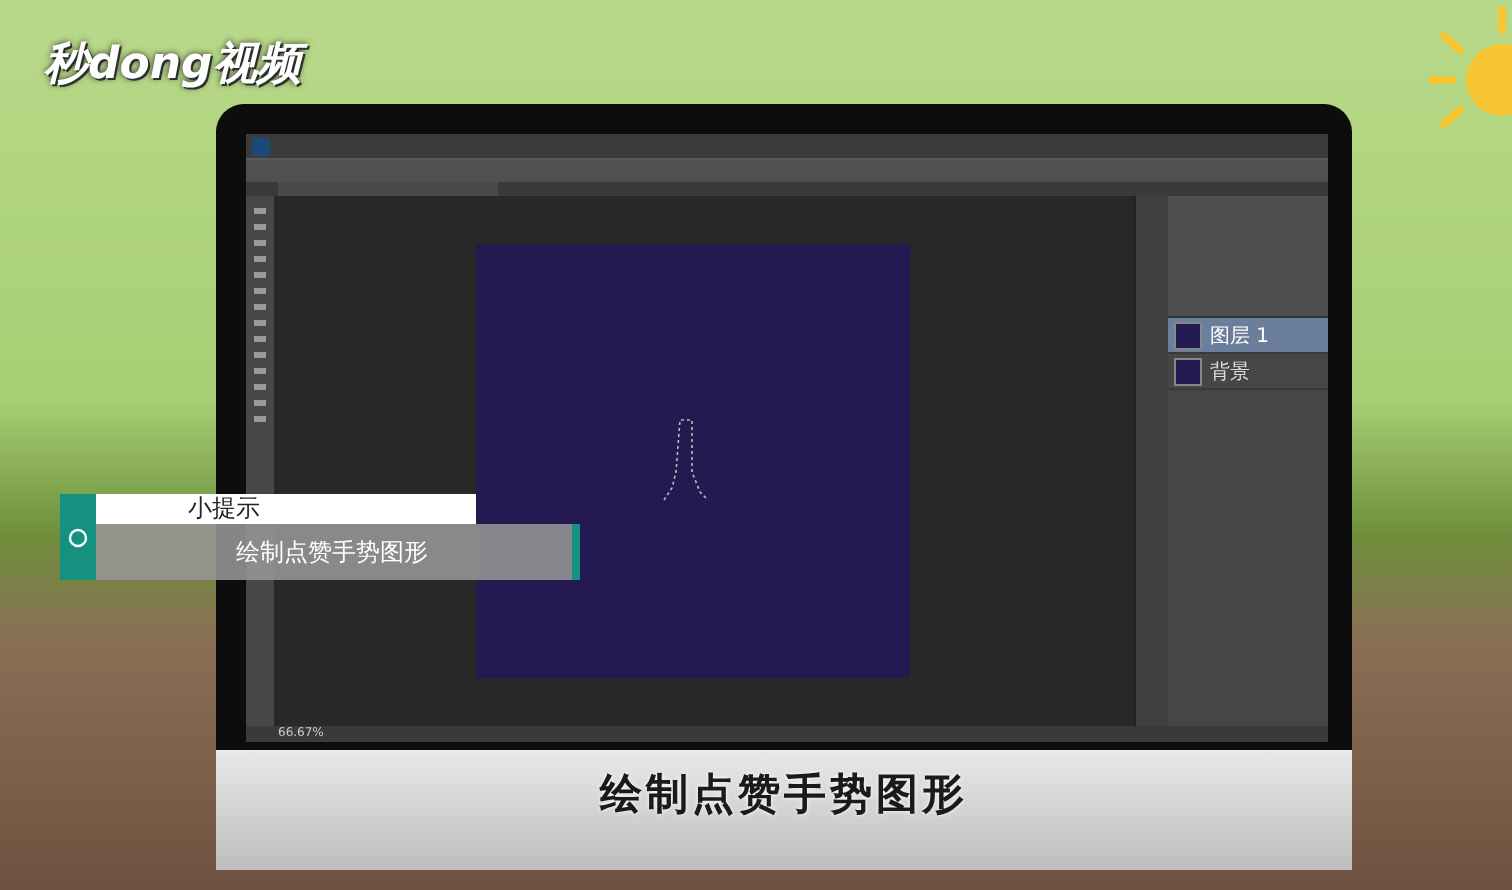 This screenshot has height=890, width=1512. I want to click on video-caption: 绘制点赞手势图形, so click(784, 795).